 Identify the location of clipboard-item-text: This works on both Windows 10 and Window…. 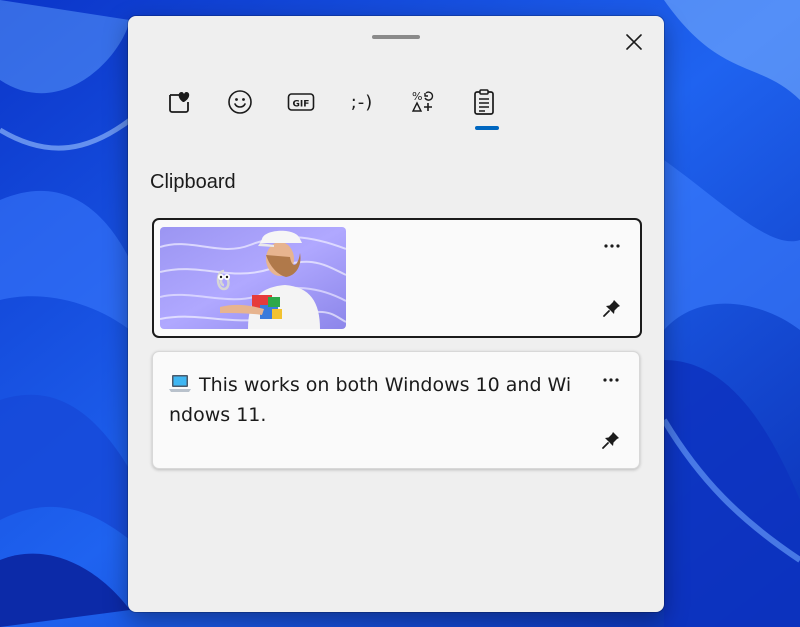
(396, 410).